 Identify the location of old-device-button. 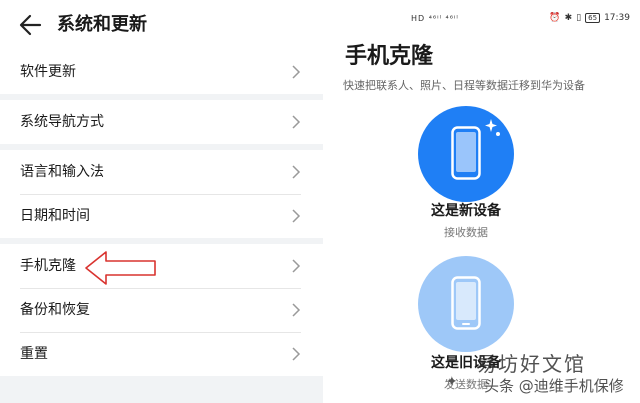
(466, 304).